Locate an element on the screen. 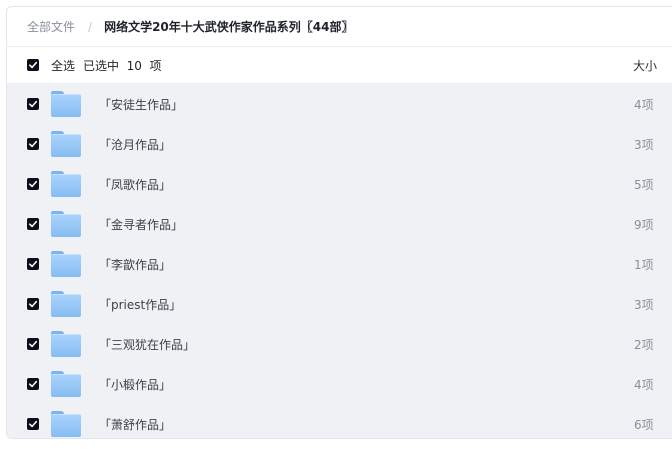  file-size: 2项 is located at coordinates (644, 344).